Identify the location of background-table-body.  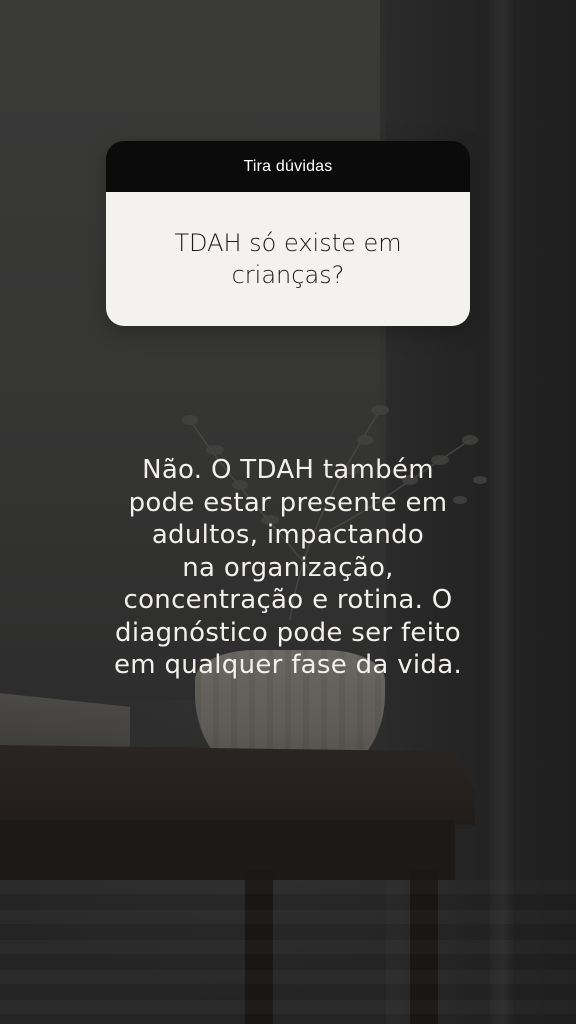
(227, 850).